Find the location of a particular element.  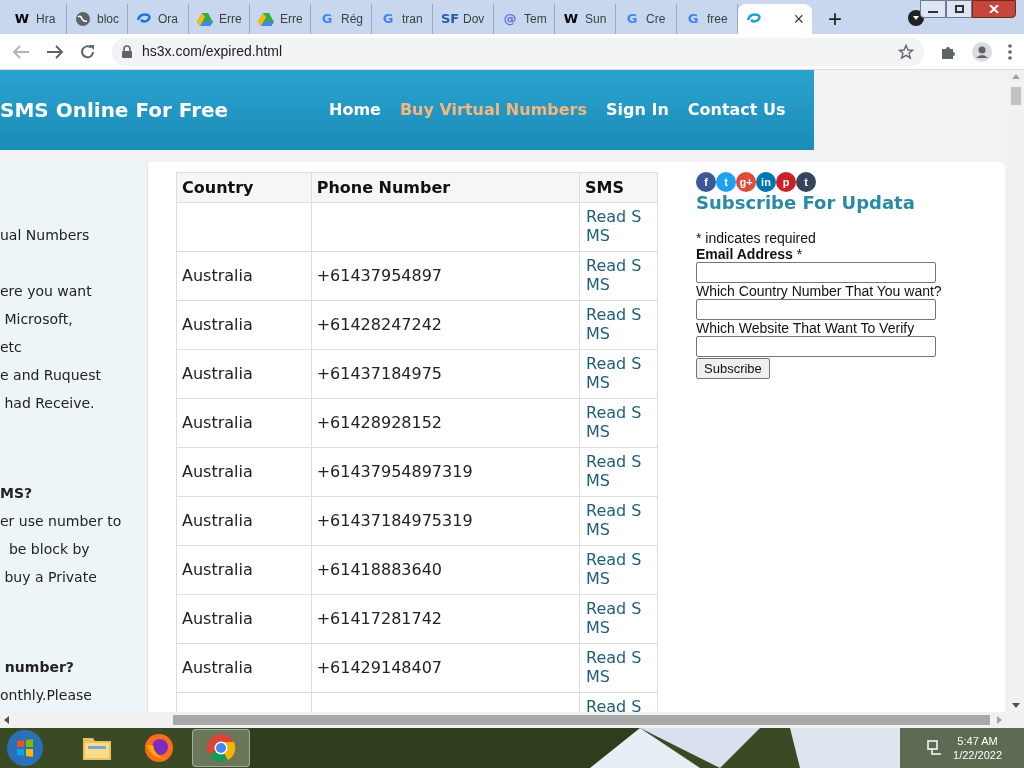

table-cell: +61437954897319 is located at coordinates (445, 472).